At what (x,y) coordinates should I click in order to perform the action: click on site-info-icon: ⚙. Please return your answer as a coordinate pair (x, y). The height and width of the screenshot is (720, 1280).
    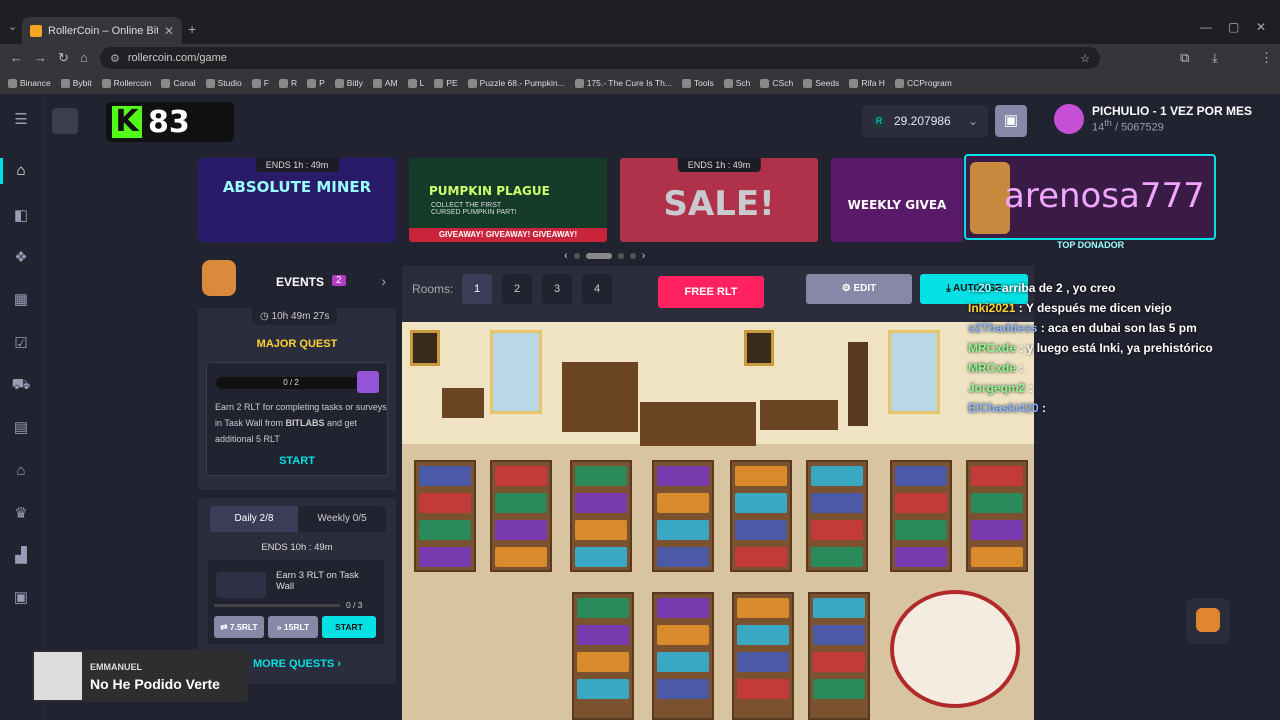
    Looking at the image, I should click on (115, 58).